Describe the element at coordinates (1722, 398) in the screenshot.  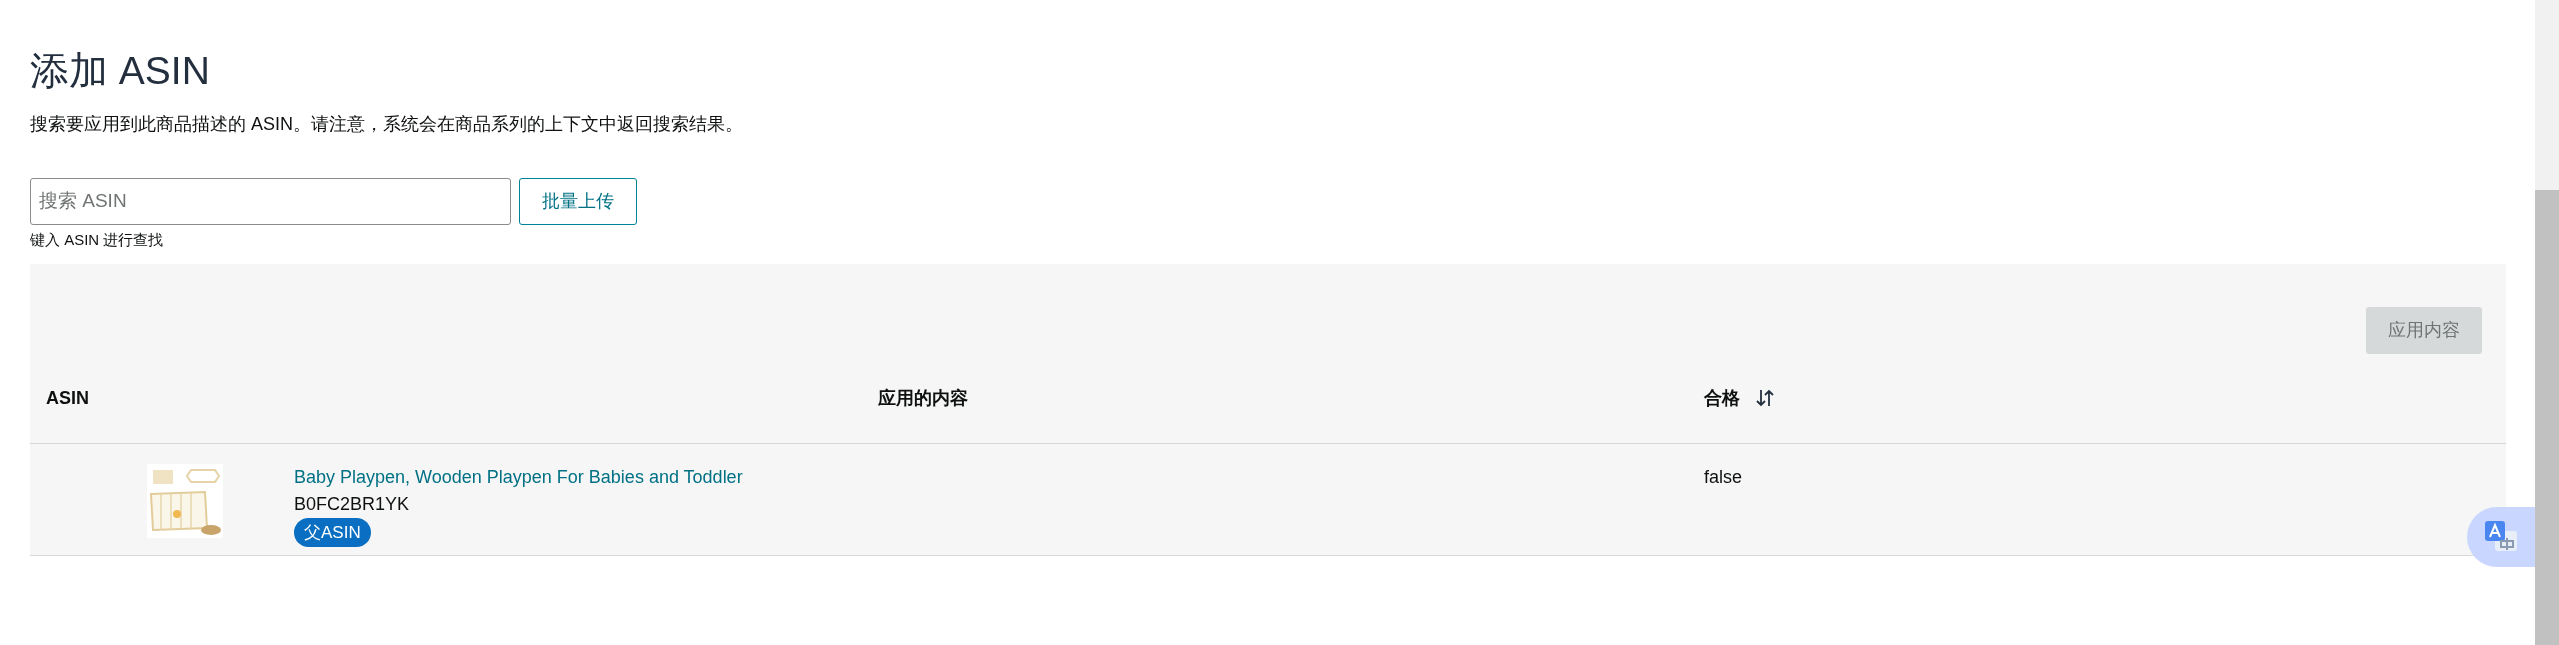
I see `column-header: 合格` at that location.